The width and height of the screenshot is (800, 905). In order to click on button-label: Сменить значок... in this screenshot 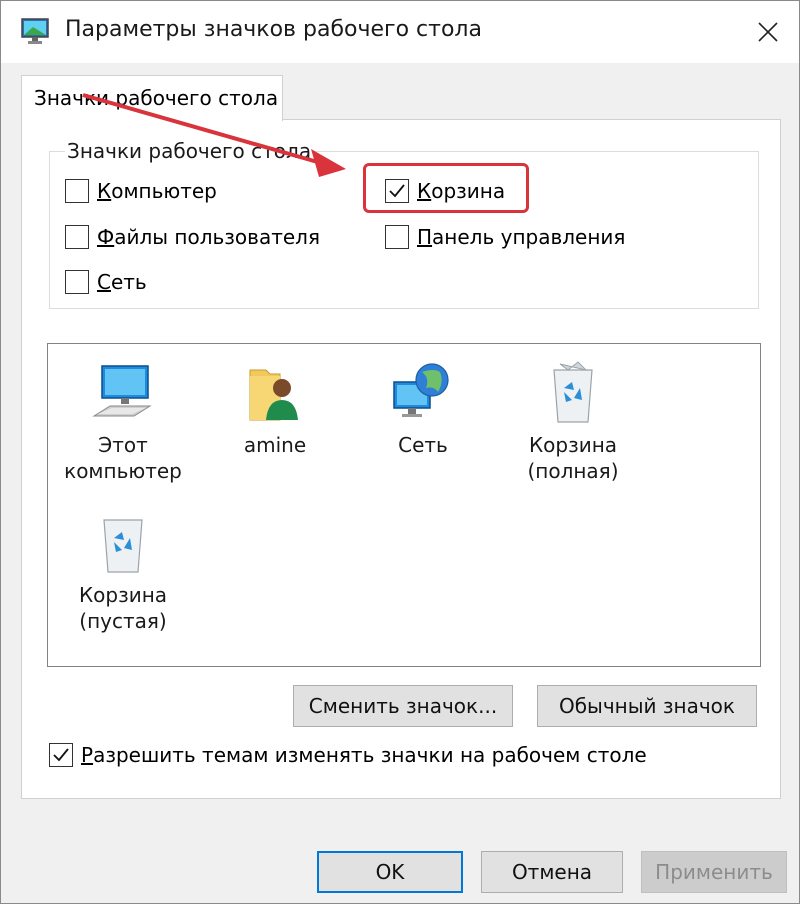, I will do `click(403, 706)`.